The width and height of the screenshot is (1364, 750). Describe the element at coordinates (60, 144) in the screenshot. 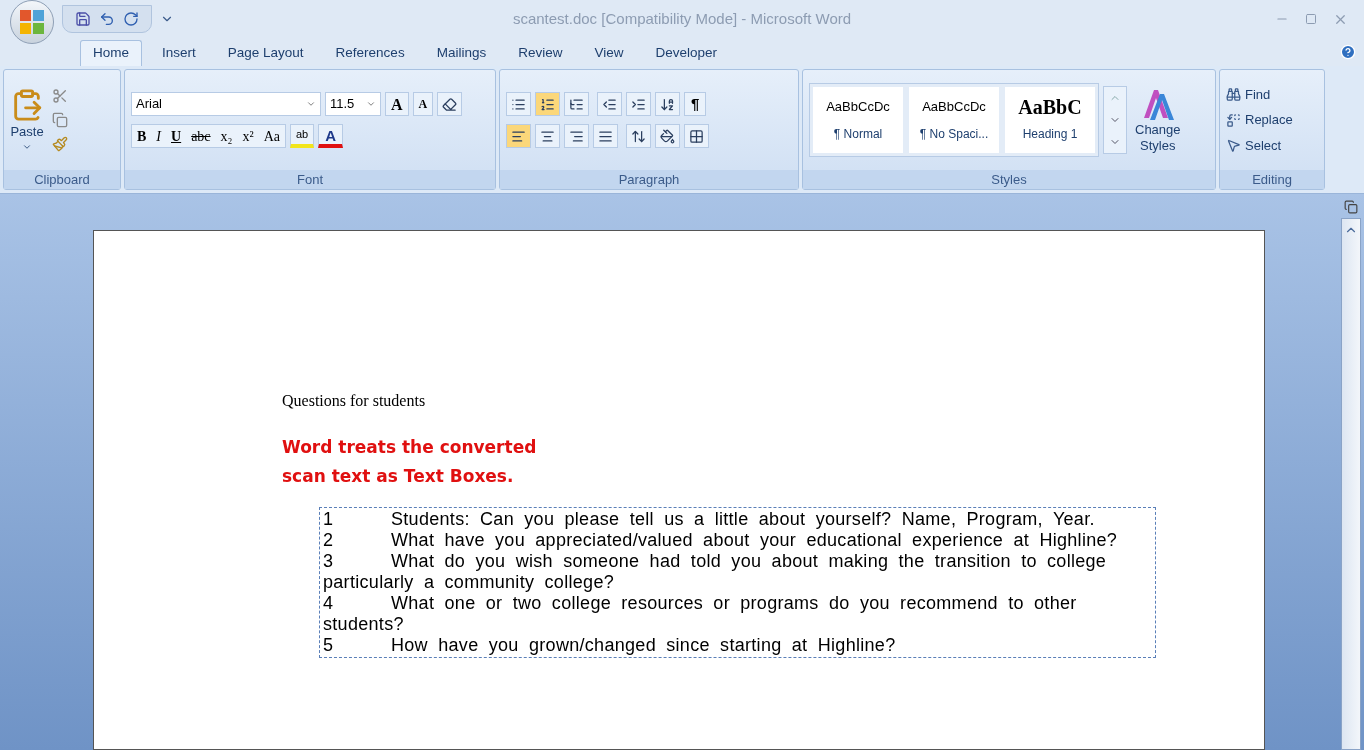

I see `format-painter-icon` at that location.